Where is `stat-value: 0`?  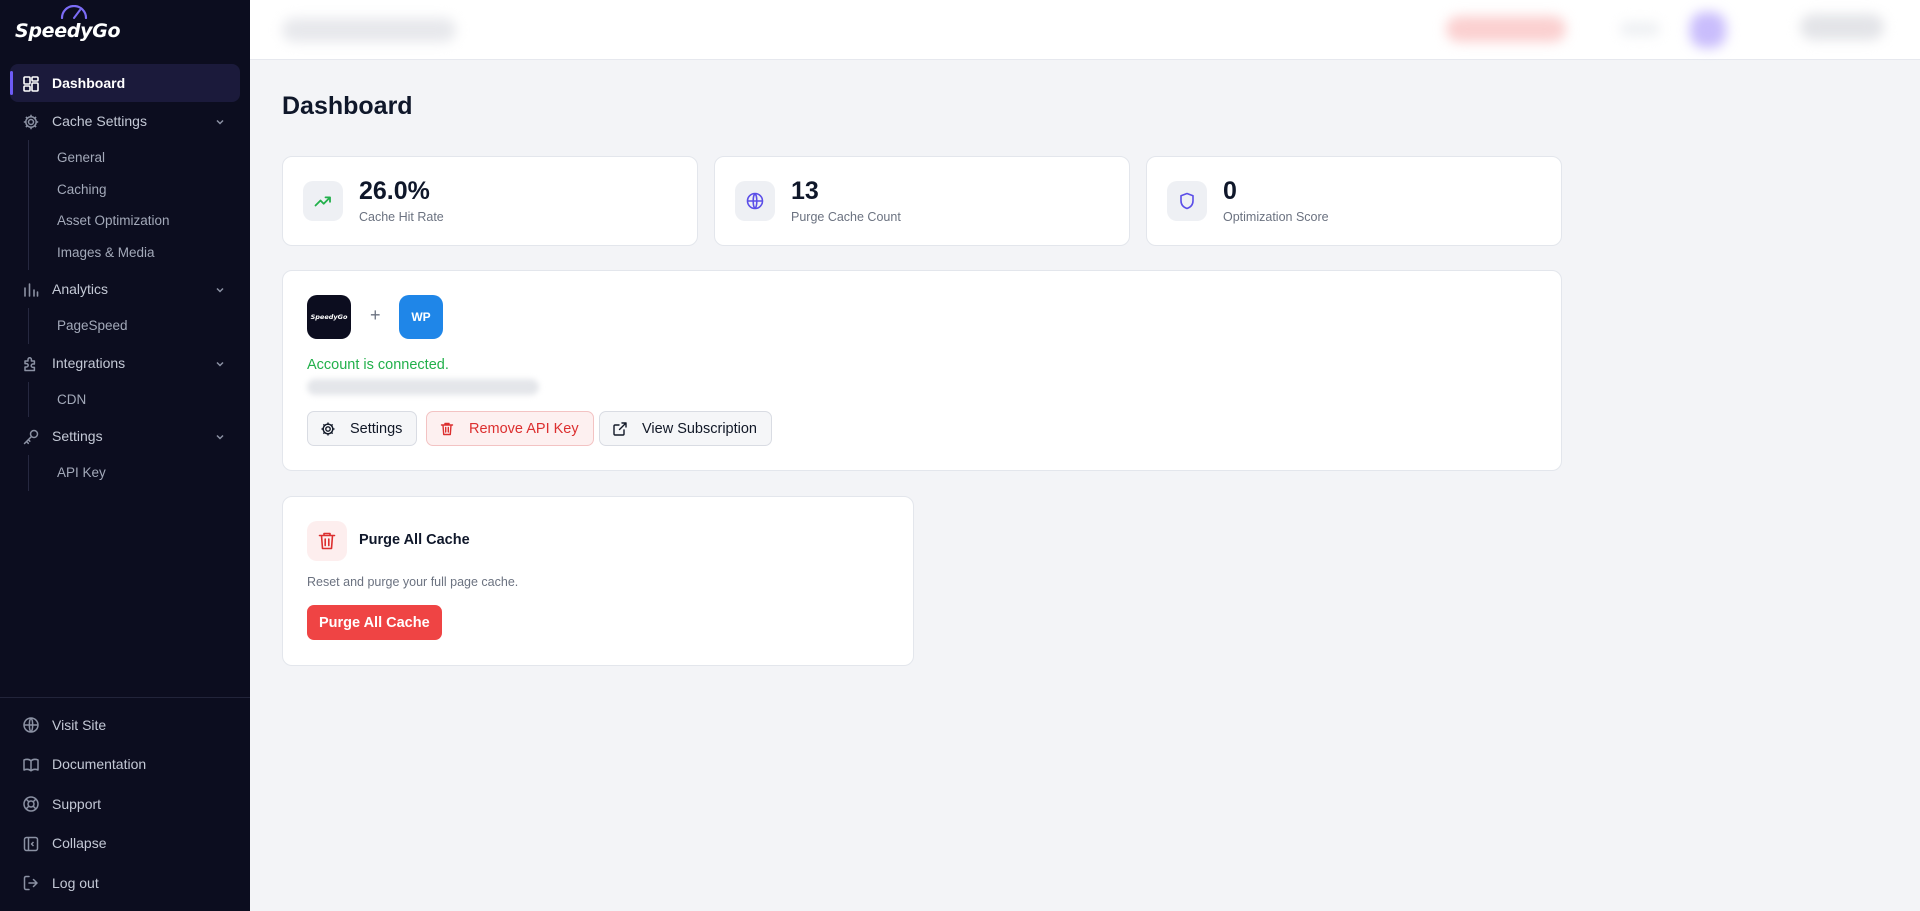
stat-value: 0 is located at coordinates (1230, 191).